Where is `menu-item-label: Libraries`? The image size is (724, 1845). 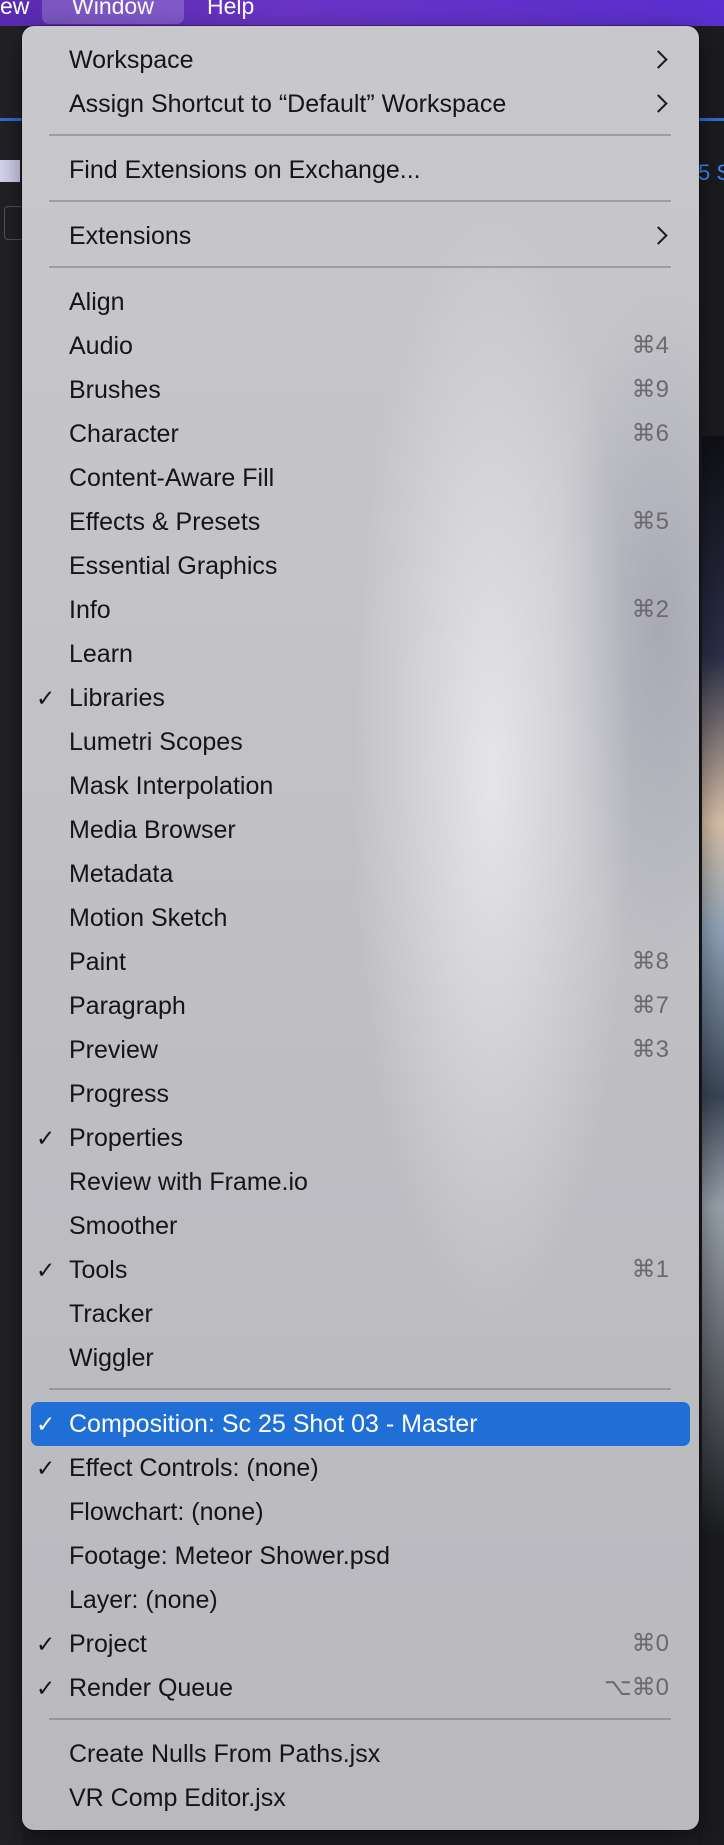 menu-item-label: Libraries is located at coordinates (117, 698).